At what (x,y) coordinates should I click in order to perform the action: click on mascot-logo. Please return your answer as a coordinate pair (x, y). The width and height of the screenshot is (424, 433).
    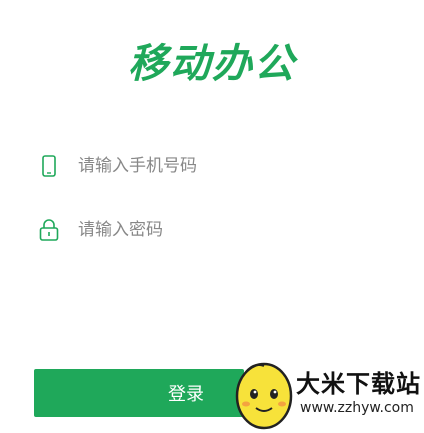
    Looking at the image, I should click on (264, 396).